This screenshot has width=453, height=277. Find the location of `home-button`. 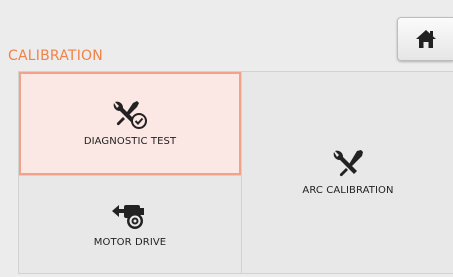

home-button is located at coordinates (425, 39).